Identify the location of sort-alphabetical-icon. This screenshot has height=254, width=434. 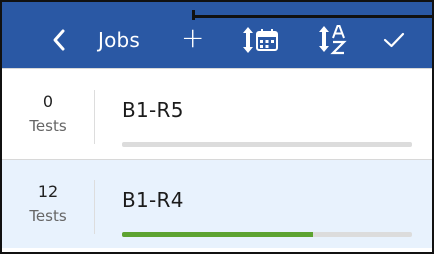
(333, 40).